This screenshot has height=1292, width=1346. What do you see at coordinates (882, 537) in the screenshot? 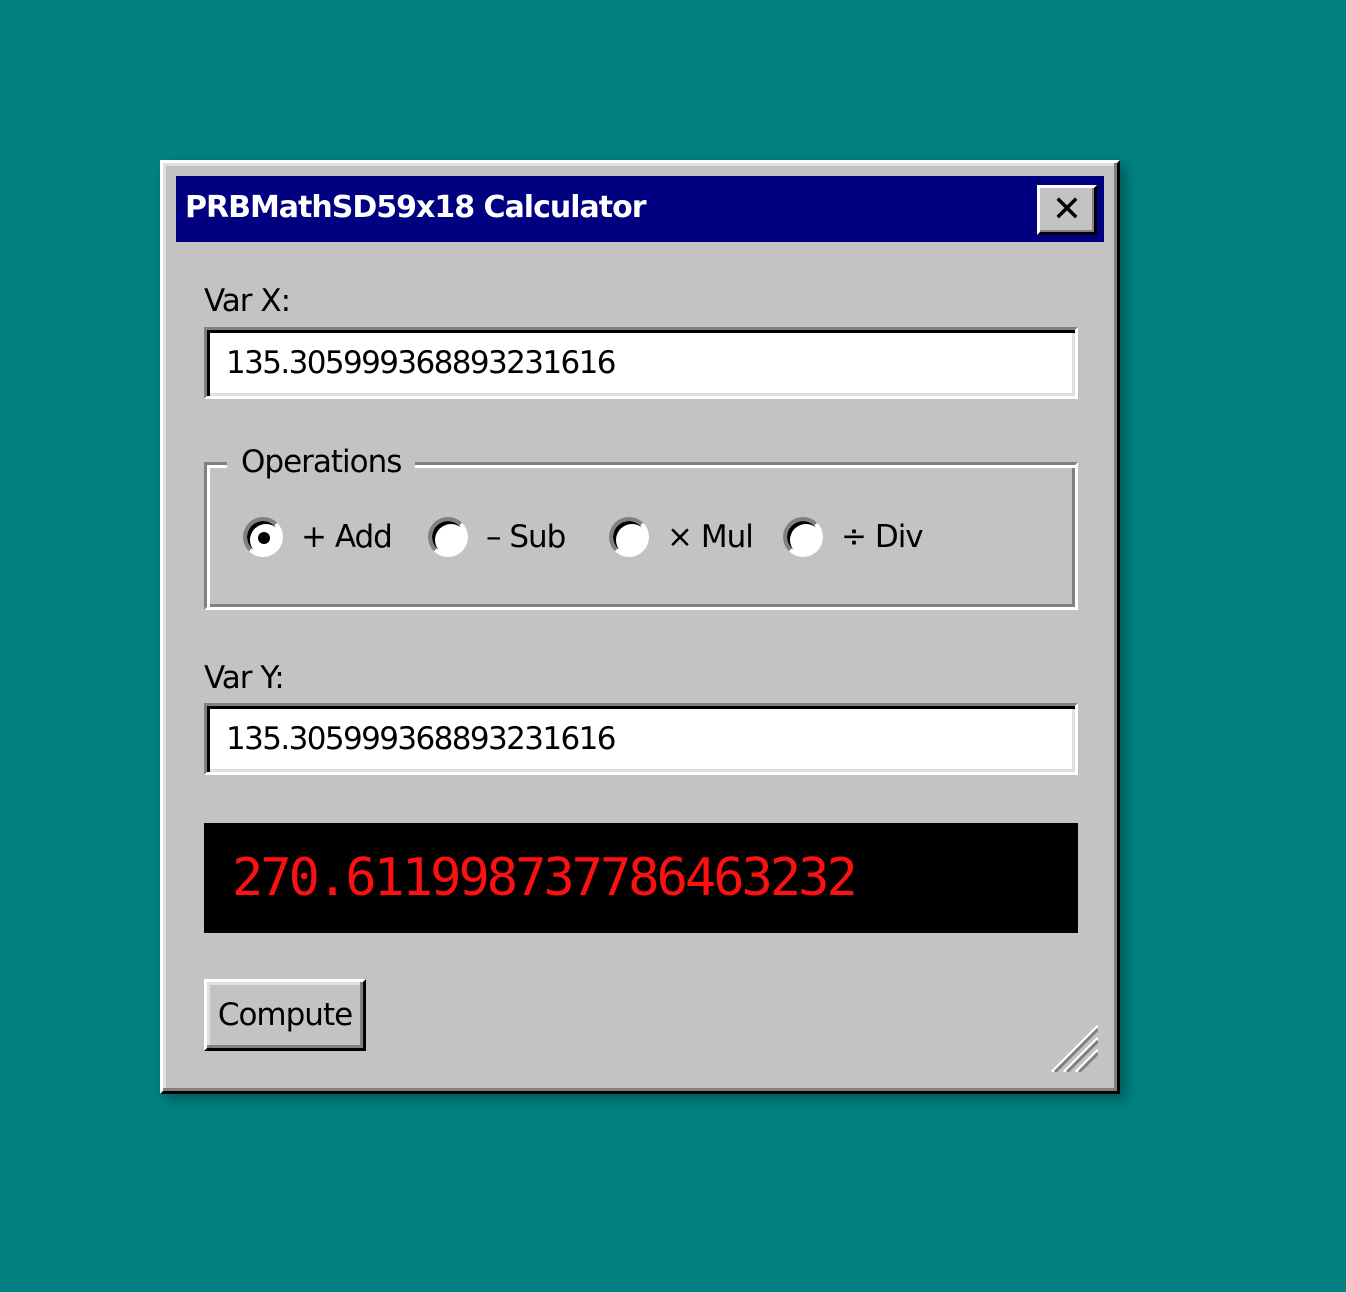
I see `radio-div-label: ÷ Div` at bounding box center [882, 537].